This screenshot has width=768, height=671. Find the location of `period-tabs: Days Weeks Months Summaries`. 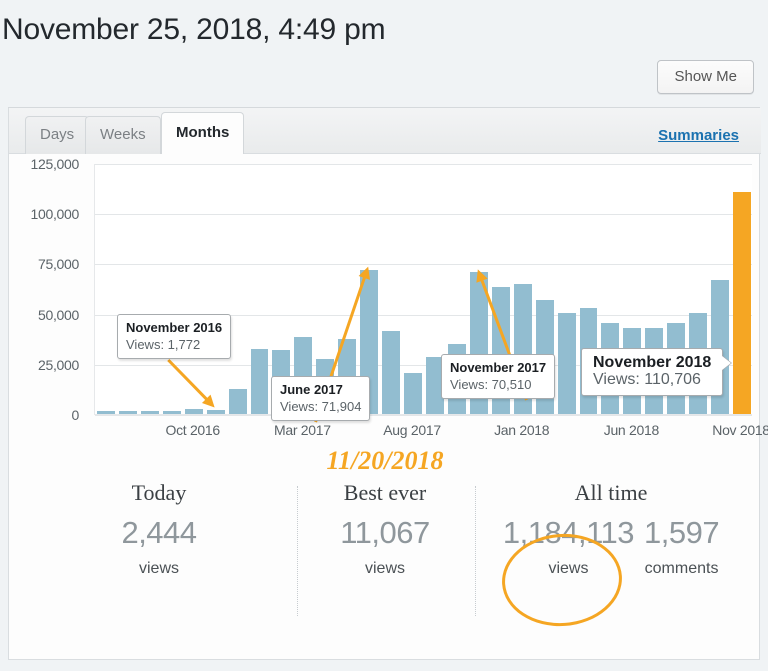

period-tabs: Days Weeks Months Summaries is located at coordinates (385, 131).